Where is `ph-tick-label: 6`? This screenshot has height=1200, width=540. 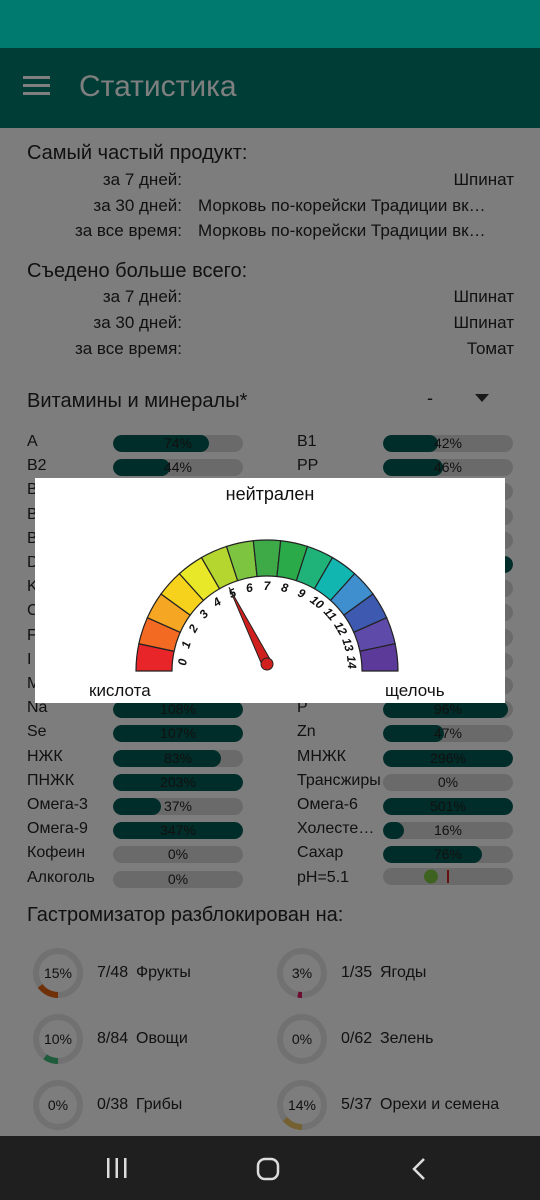 ph-tick-label: 6 is located at coordinates (250, 587).